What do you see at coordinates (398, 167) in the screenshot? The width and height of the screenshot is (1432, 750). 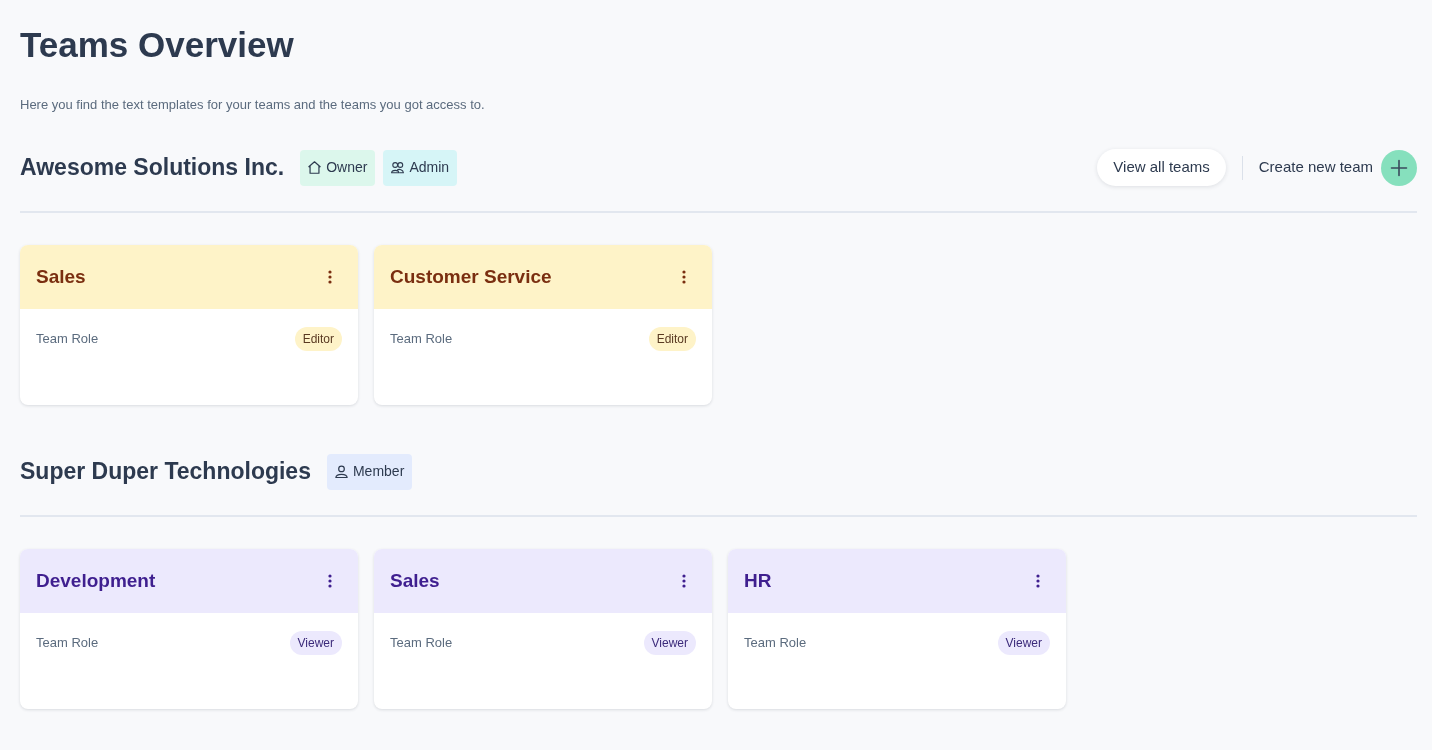 I see `users-icon` at bounding box center [398, 167].